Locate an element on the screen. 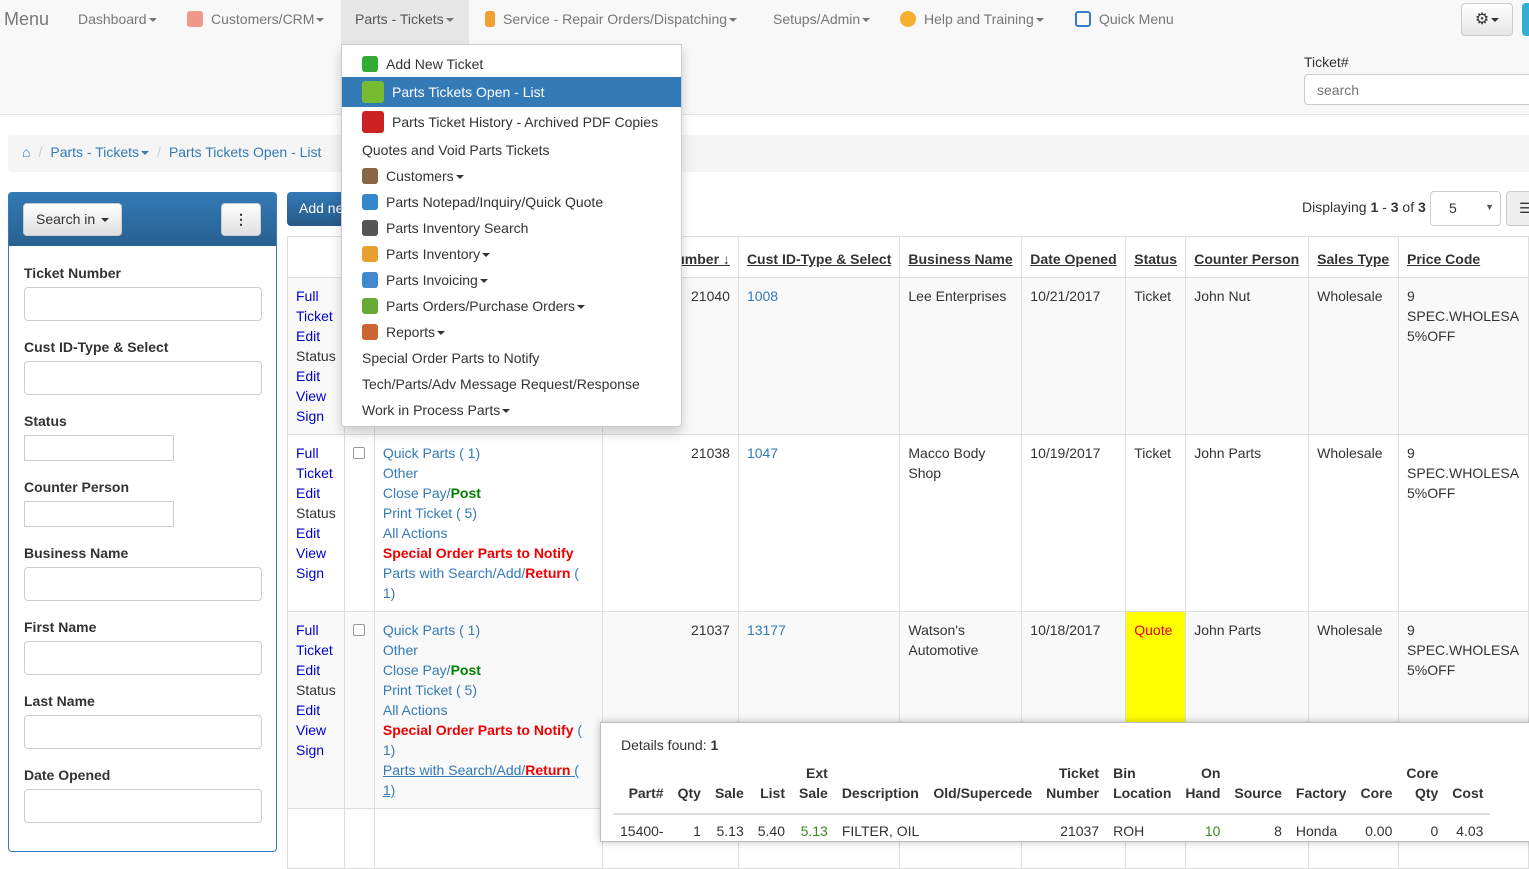 The image size is (1529, 869). first-name-input is located at coordinates (143, 658).